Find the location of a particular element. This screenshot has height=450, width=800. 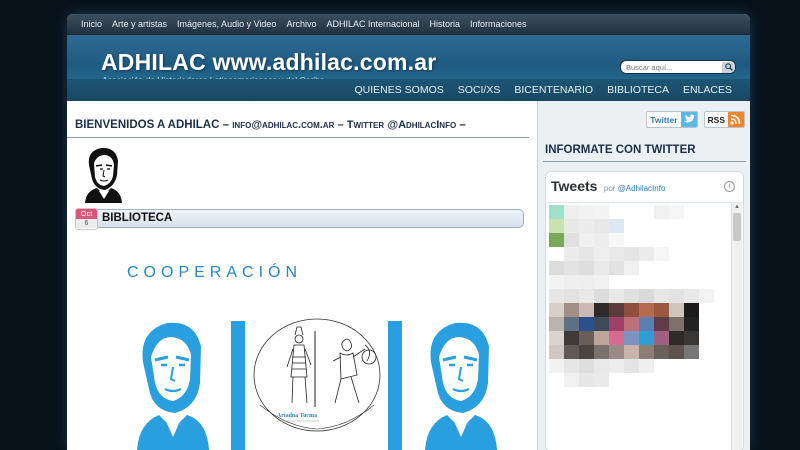

topnav-internacional: ADHILAC Internacional is located at coordinates (372, 24).